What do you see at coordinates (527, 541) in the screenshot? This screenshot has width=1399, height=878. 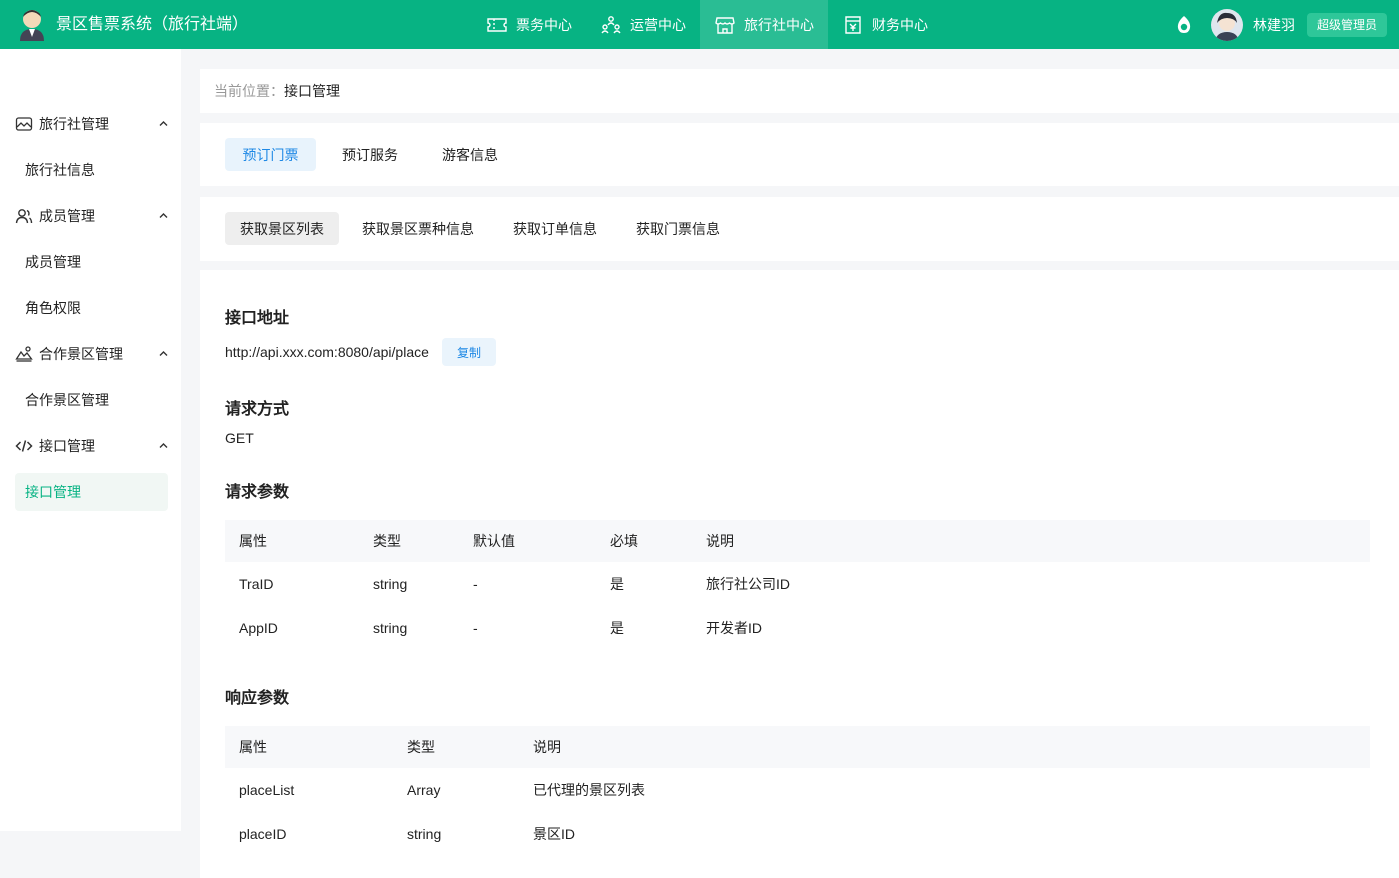 I see `col-default: 默认值` at bounding box center [527, 541].